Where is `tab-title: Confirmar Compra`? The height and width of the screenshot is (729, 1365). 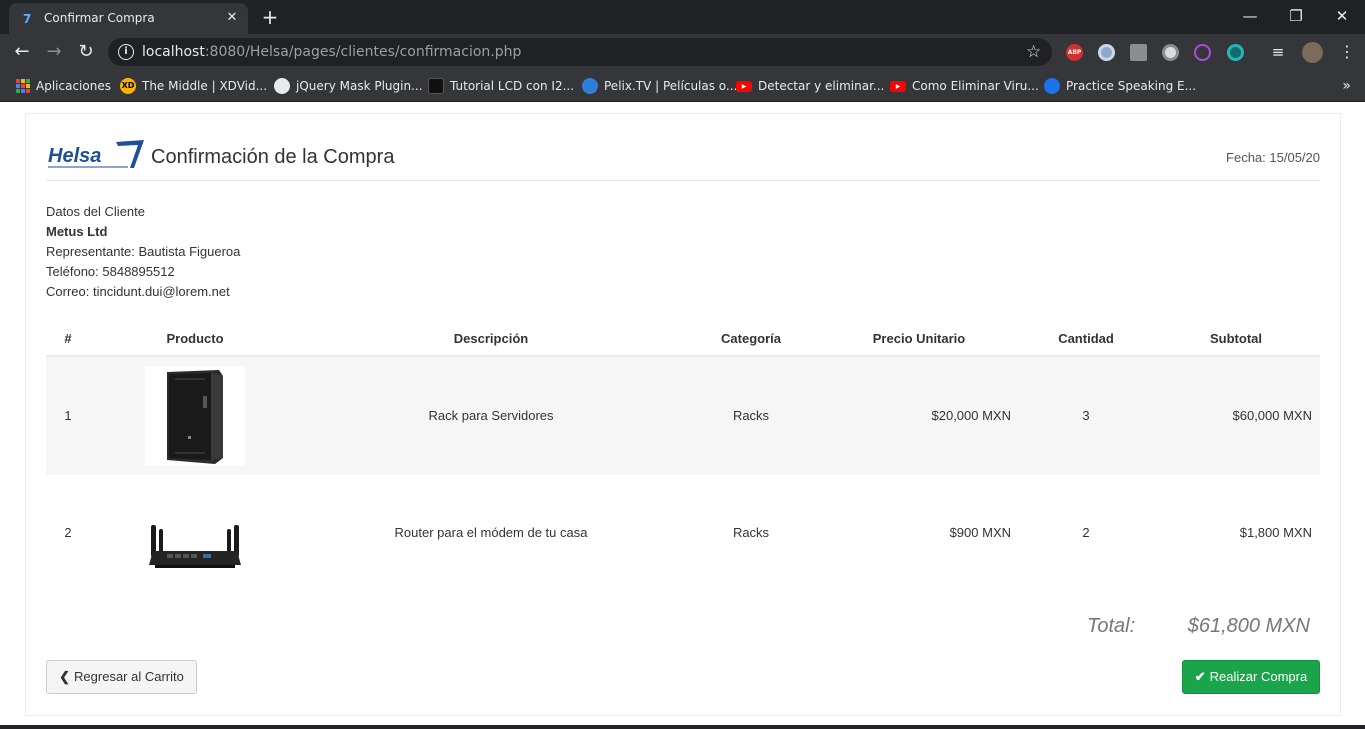
tab-title: Confirmar Compra is located at coordinates (99, 18).